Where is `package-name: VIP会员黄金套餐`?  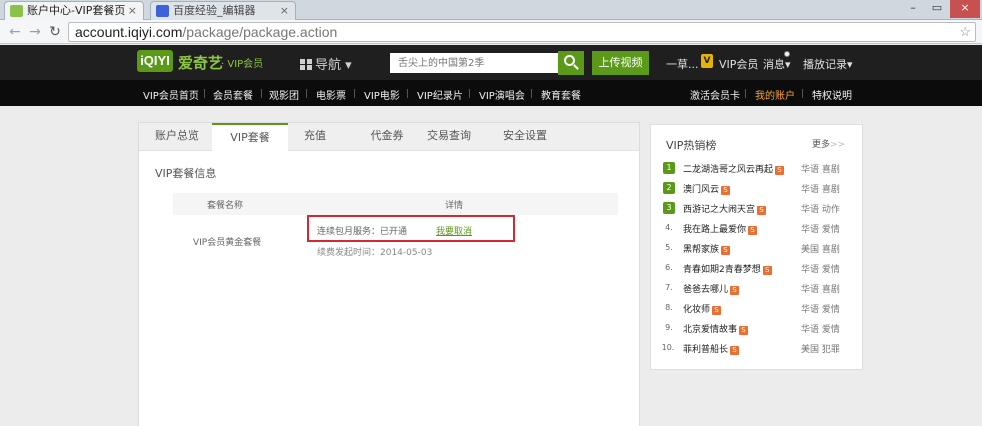
package-name: VIP会员黄金套餐 is located at coordinates (227, 243).